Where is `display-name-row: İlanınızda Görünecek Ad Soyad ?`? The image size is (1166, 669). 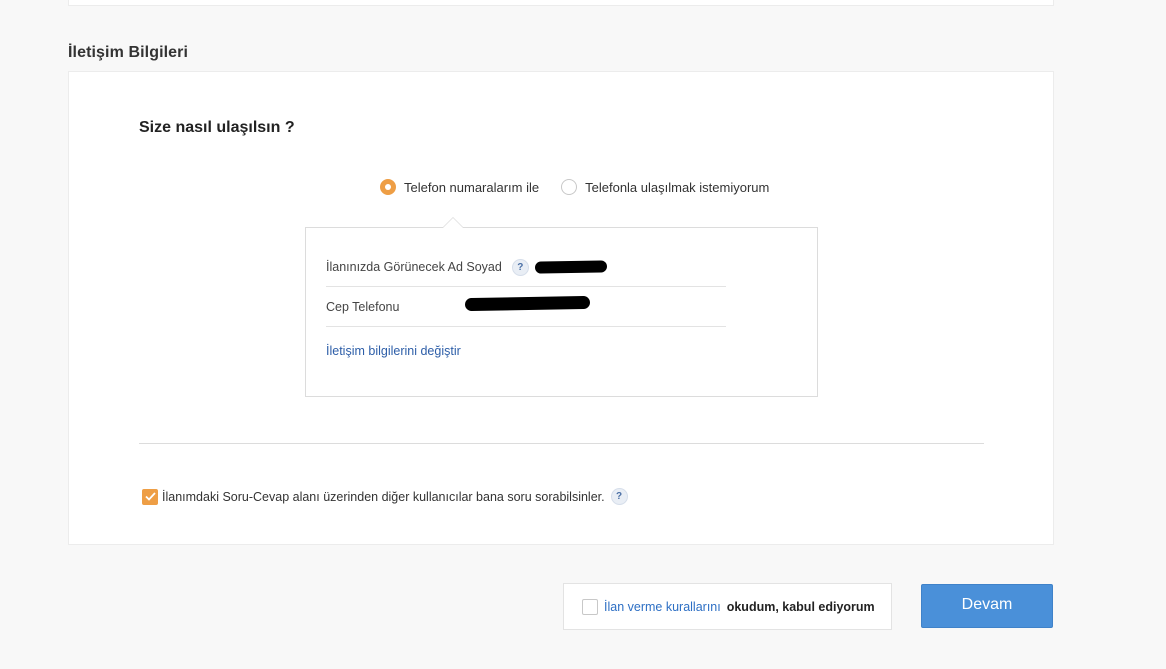 display-name-row: İlanınızda Görünecek Ad Soyad ? is located at coordinates (526, 267).